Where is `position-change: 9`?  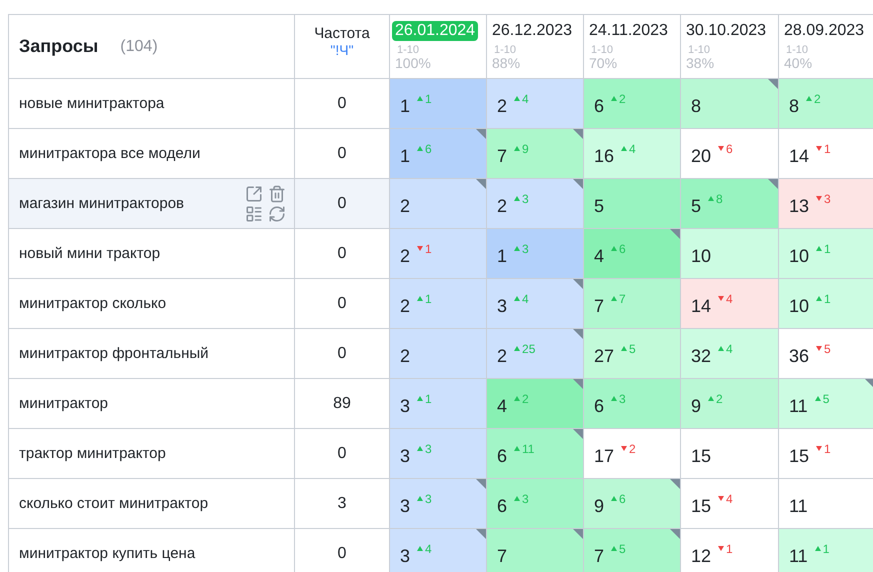 position-change: 9 is located at coordinates (521, 149).